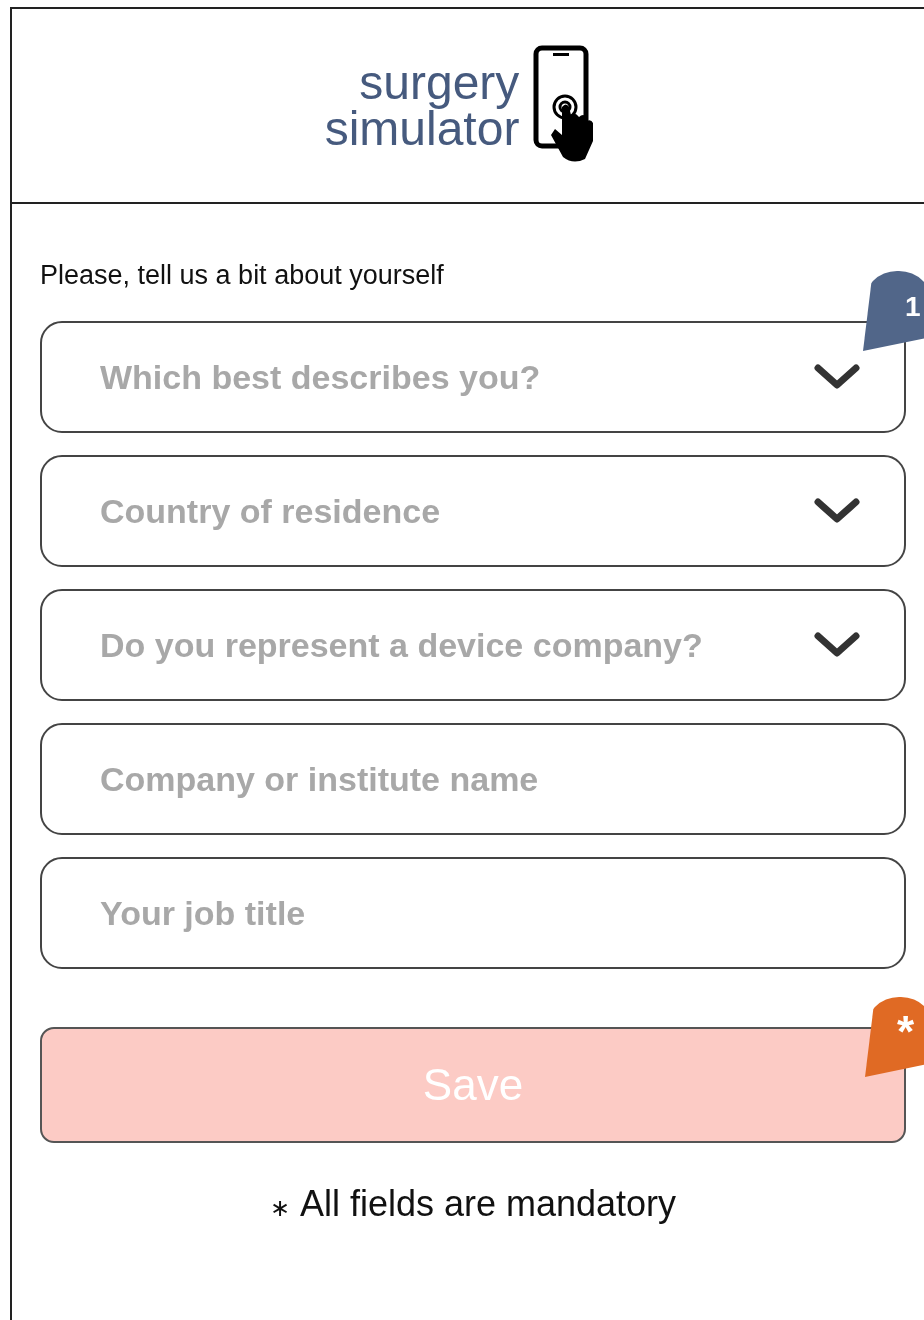 The height and width of the screenshot is (1320, 924). What do you see at coordinates (473, 377) in the screenshot?
I see `dropdown-field: Which best describes you?` at bounding box center [473, 377].